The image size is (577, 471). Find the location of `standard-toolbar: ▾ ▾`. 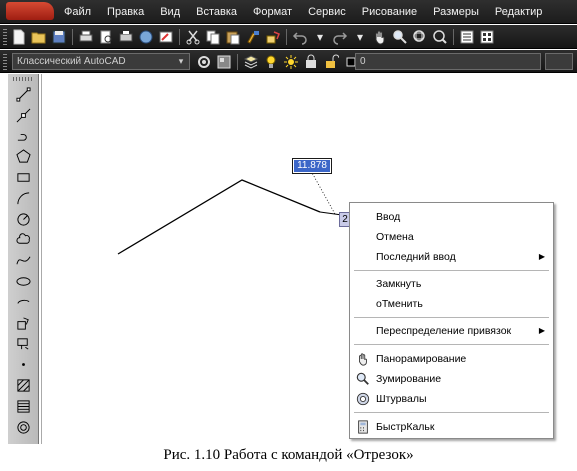

standard-toolbar: ▾ ▾ is located at coordinates (288, 37).